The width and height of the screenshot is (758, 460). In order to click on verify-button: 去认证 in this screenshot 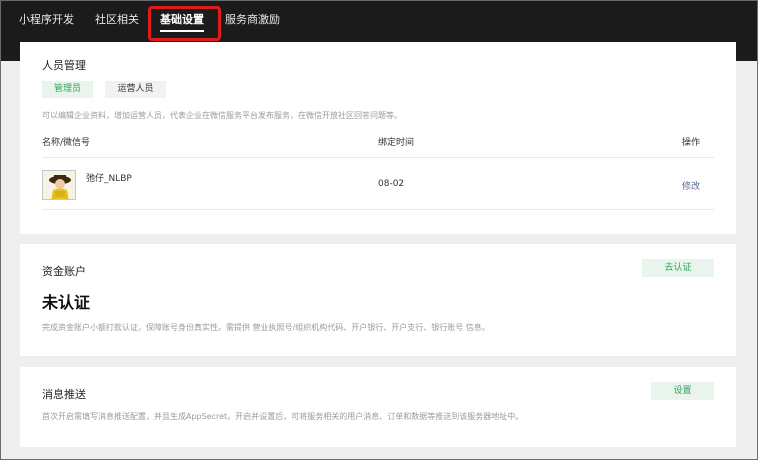, I will do `click(678, 268)`.